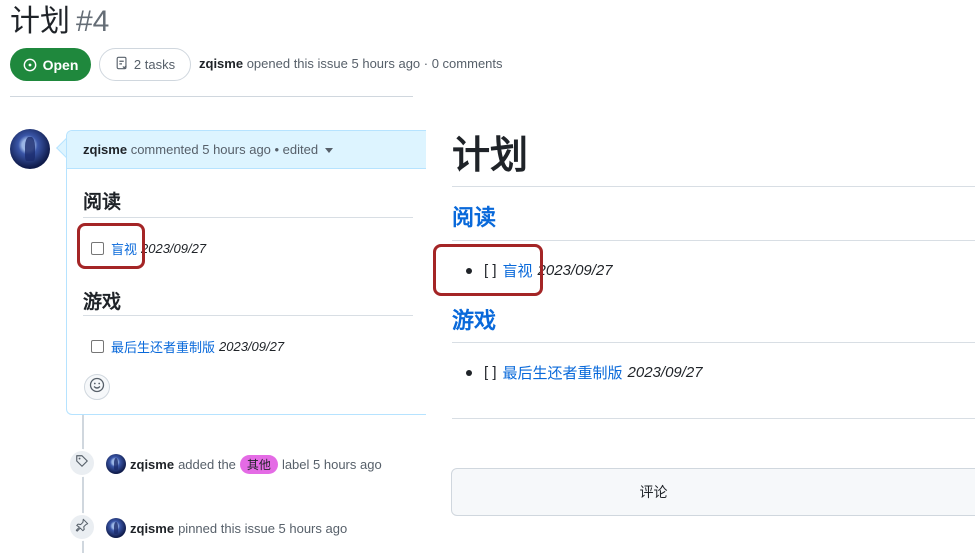 The image size is (975, 553). What do you see at coordinates (102, 302) in the screenshot?
I see `section-heading-games: 游戏` at bounding box center [102, 302].